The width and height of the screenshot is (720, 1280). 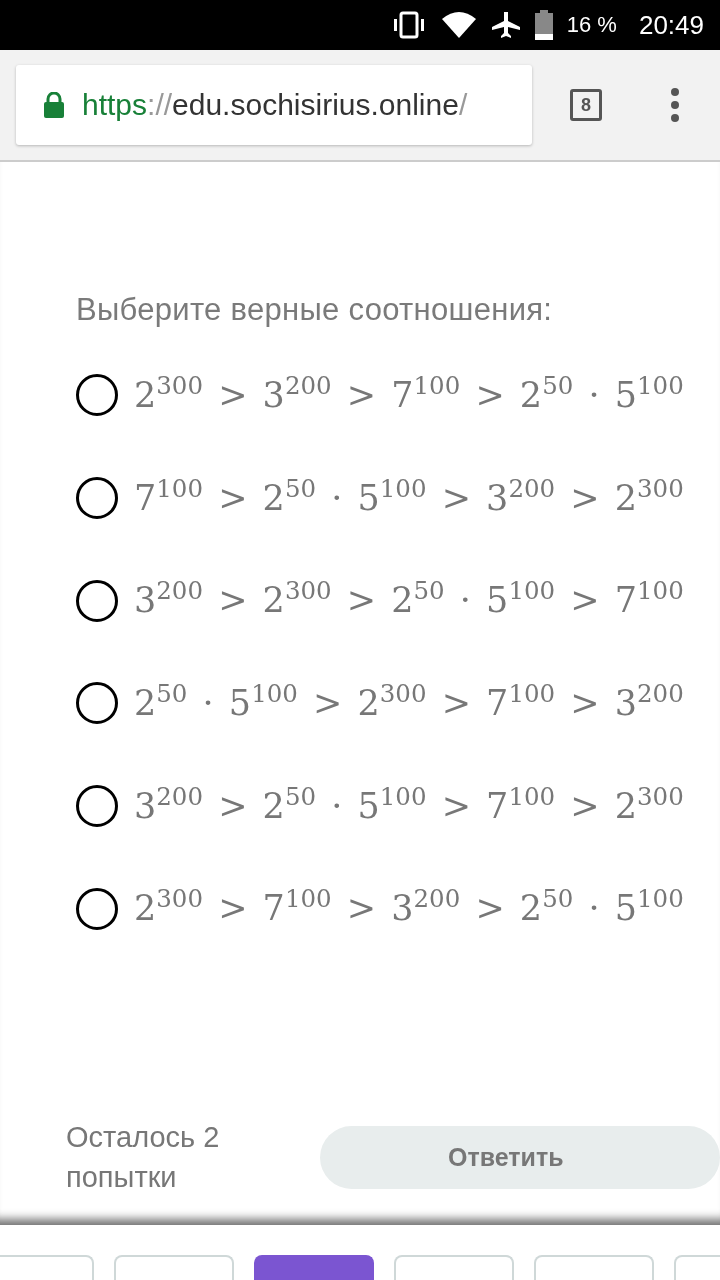 What do you see at coordinates (543, 25) in the screenshot?
I see `battery-icon` at bounding box center [543, 25].